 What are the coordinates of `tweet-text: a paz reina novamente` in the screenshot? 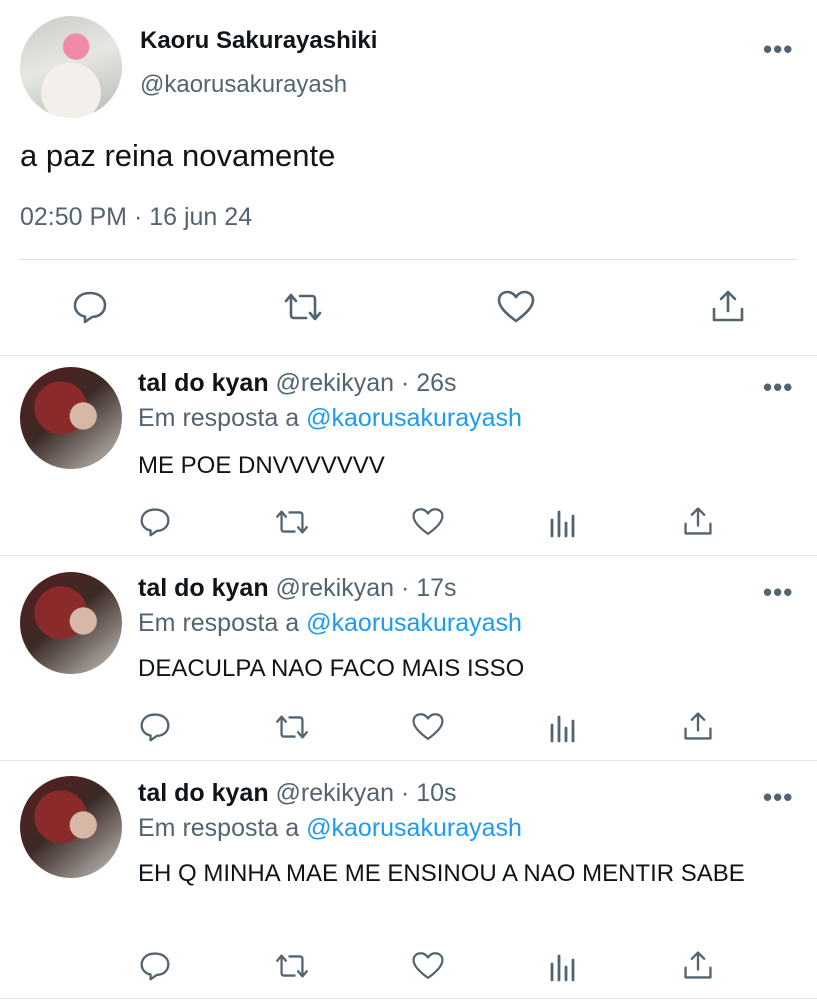 It's located at (178, 155).